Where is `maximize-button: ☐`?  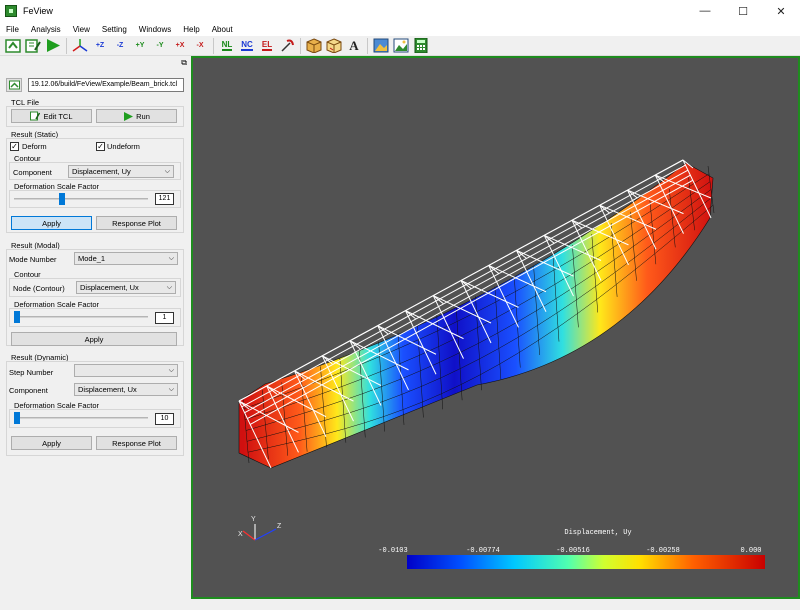
maximize-button: ☐ is located at coordinates (743, 11).